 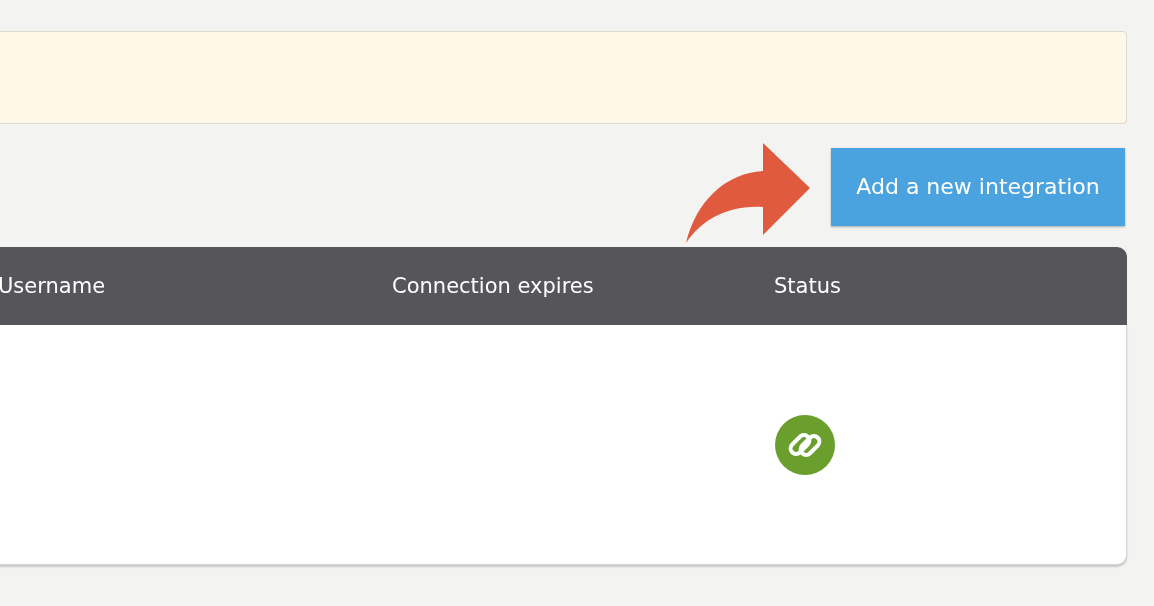 I want to click on curved-arrow-icon, so click(x=748, y=192).